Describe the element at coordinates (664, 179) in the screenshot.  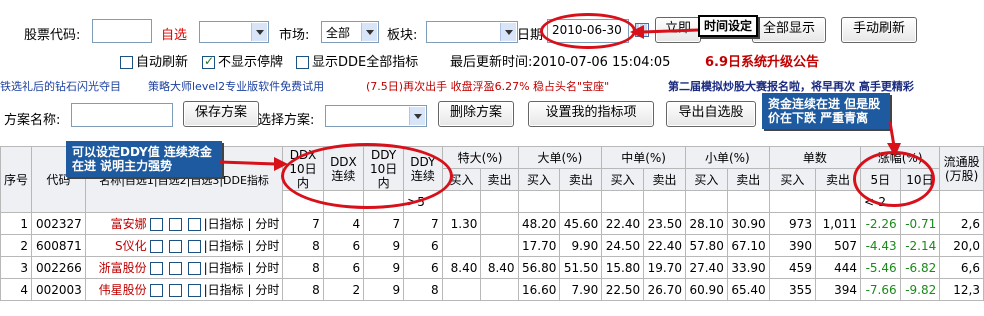
I see `col-medium-sell: 卖出` at that location.